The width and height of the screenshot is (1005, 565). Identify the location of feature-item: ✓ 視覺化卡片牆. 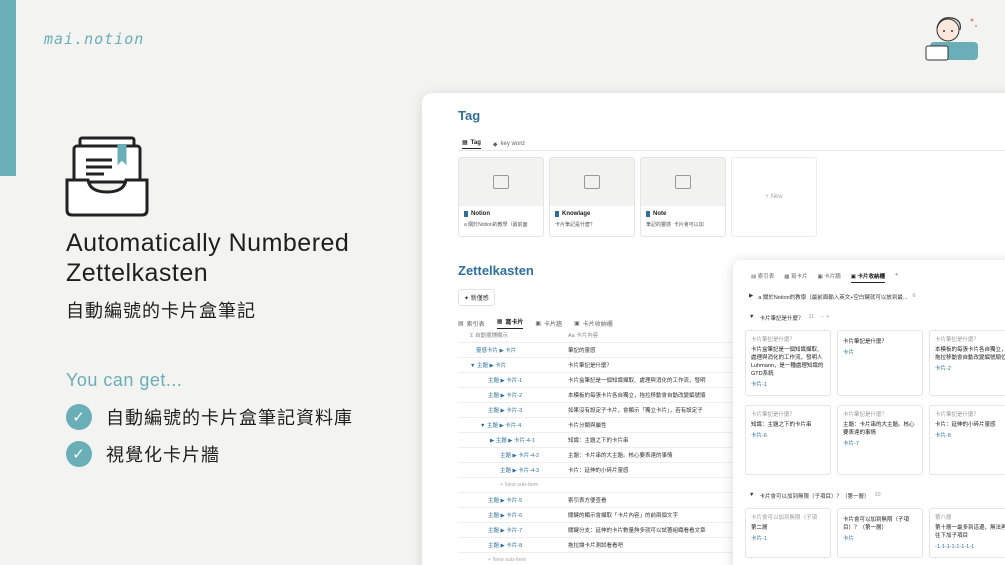
(143, 454).